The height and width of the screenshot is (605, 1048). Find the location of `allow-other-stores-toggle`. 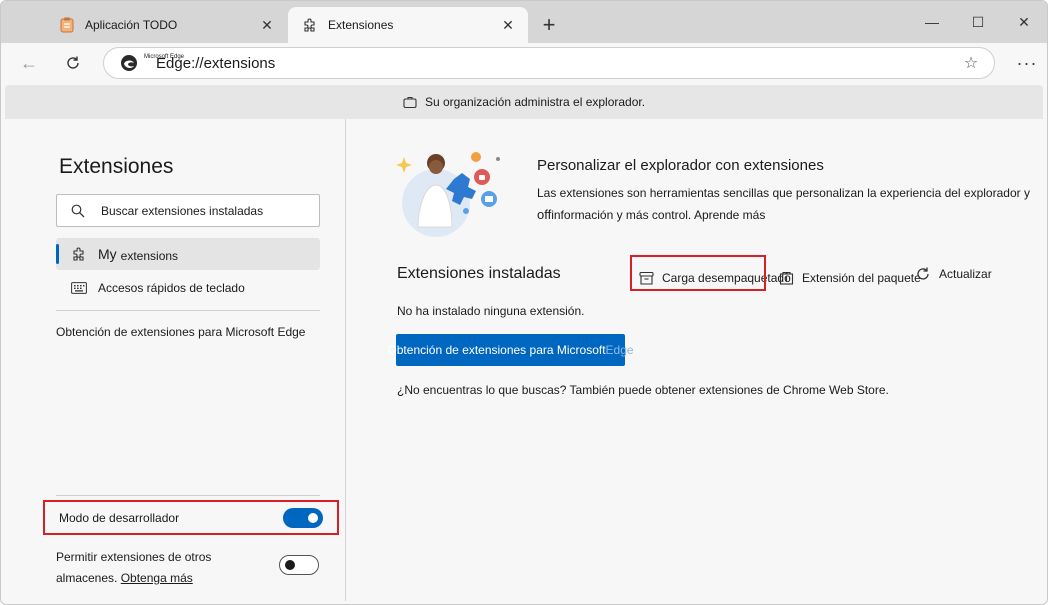

allow-other-stores-toggle is located at coordinates (299, 565).